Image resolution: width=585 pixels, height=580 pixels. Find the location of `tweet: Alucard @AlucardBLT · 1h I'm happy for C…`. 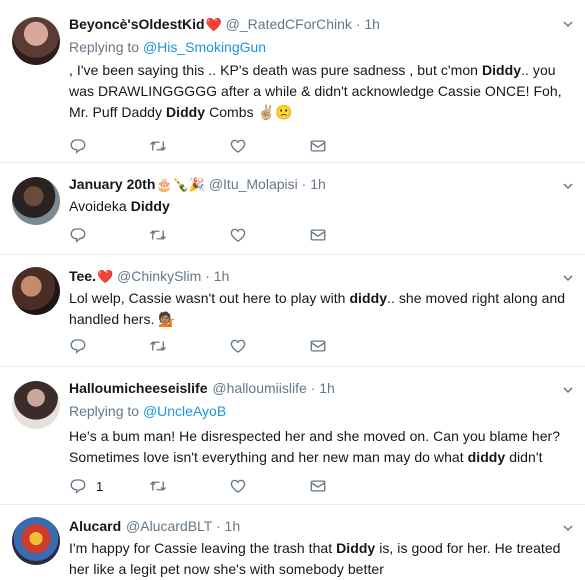

tweet: Alucard @AlucardBLT · 1h I'm happy for C… is located at coordinates (292, 542).